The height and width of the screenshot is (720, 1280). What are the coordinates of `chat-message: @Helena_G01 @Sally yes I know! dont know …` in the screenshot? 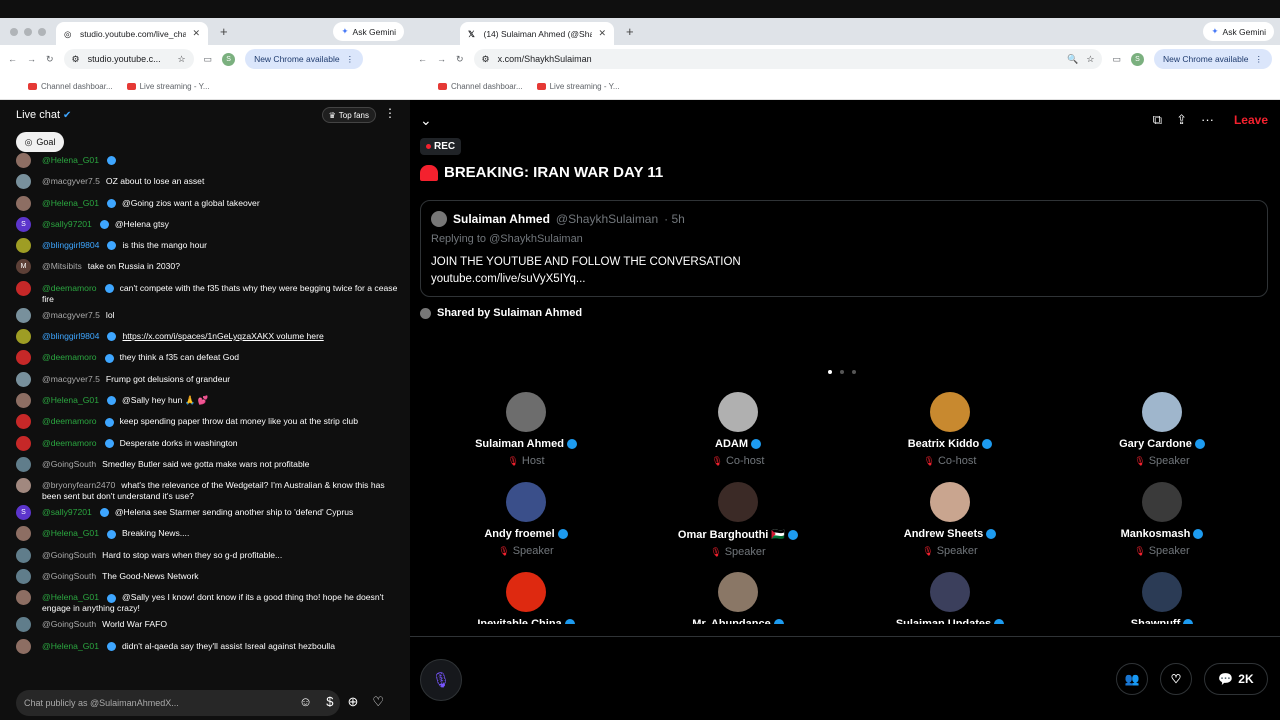 It's located at (205, 600).